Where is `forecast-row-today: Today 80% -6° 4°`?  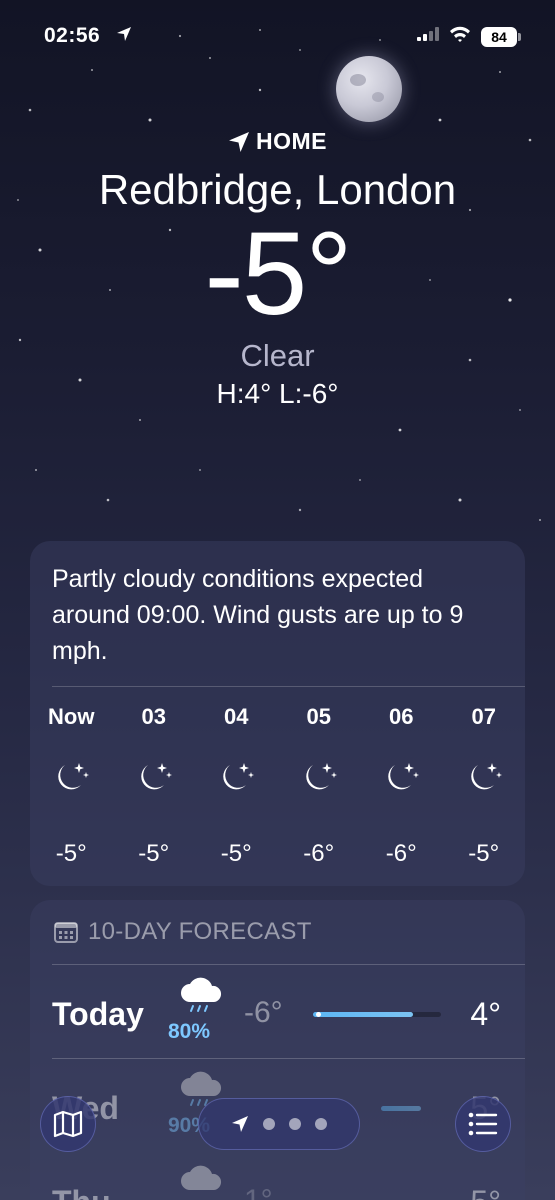
forecast-row-today: Today 80% -6° 4° is located at coordinates (277, 1013).